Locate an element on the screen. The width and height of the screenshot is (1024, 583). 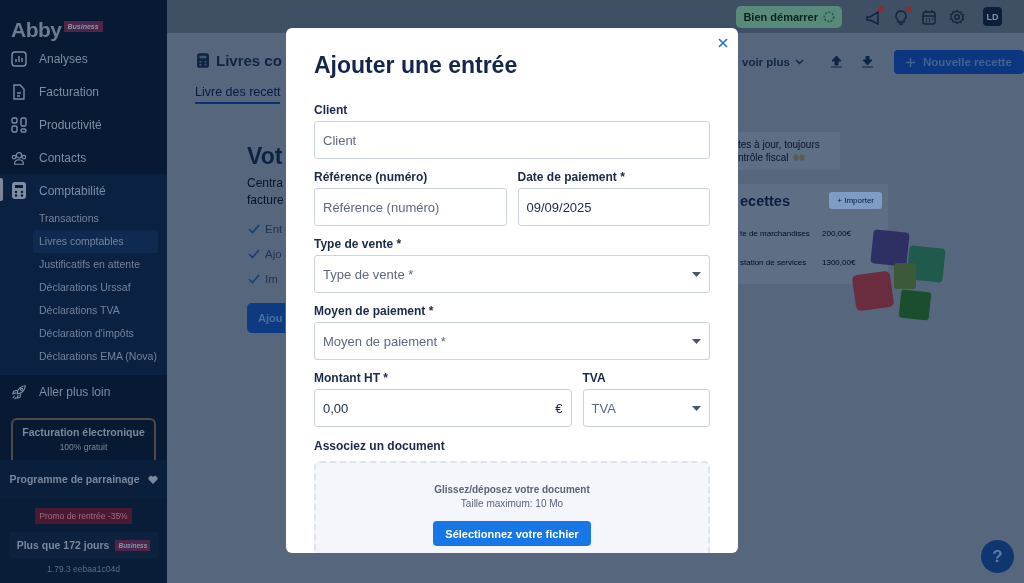
sidebar-subitem: Transactions is located at coordinates (95, 218).